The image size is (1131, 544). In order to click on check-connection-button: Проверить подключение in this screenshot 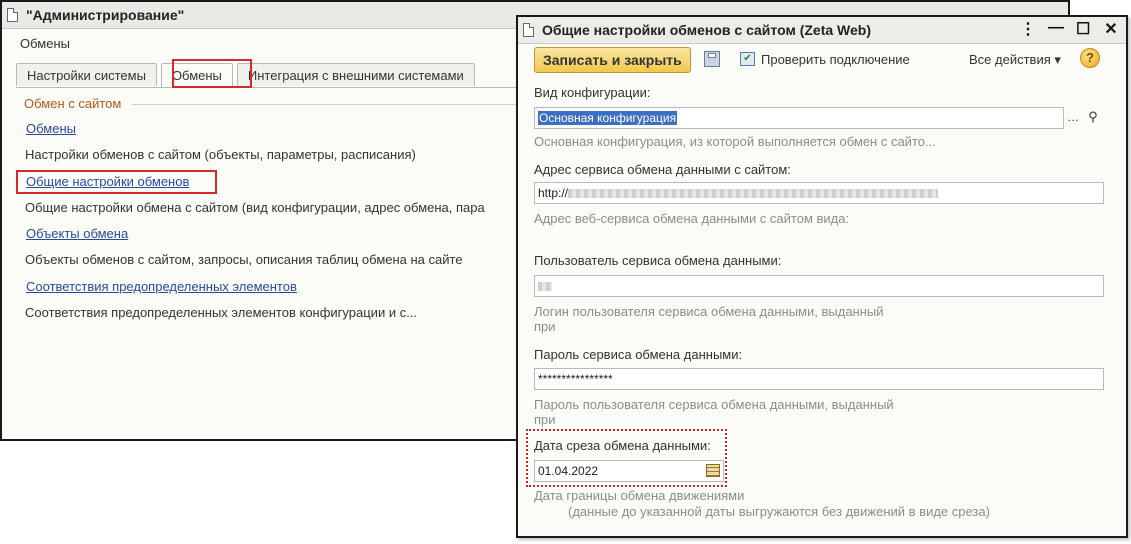, I will do `click(835, 59)`.